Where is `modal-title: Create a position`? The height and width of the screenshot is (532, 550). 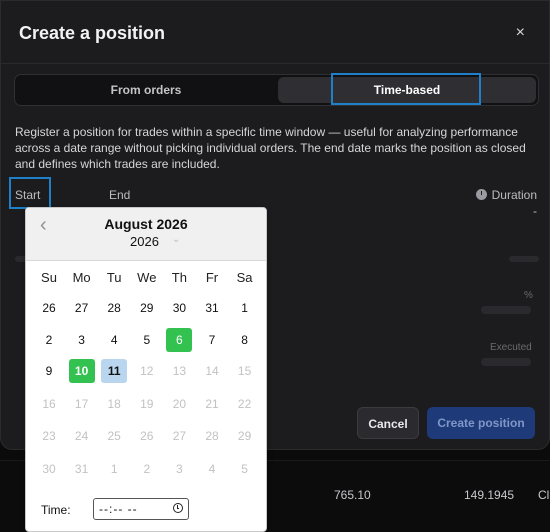 modal-title: Create a position is located at coordinates (92, 33).